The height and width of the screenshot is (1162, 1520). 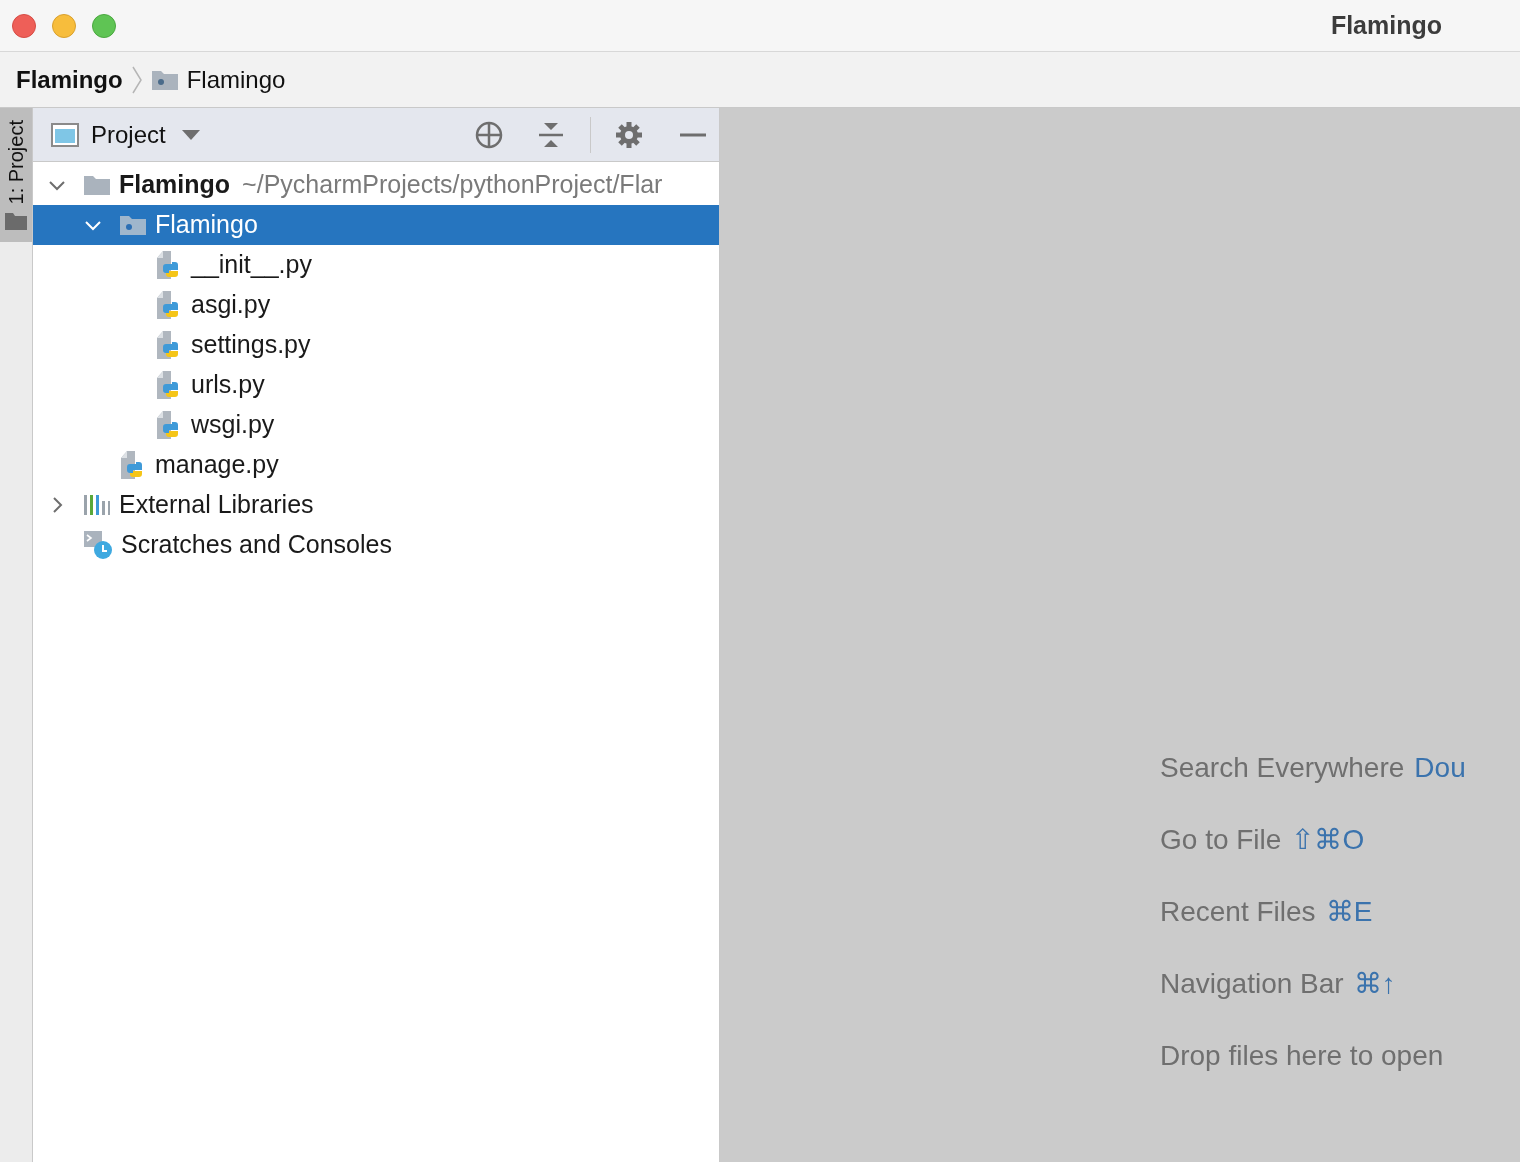 What do you see at coordinates (97, 505) in the screenshot?
I see `libraries-icon` at bounding box center [97, 505].